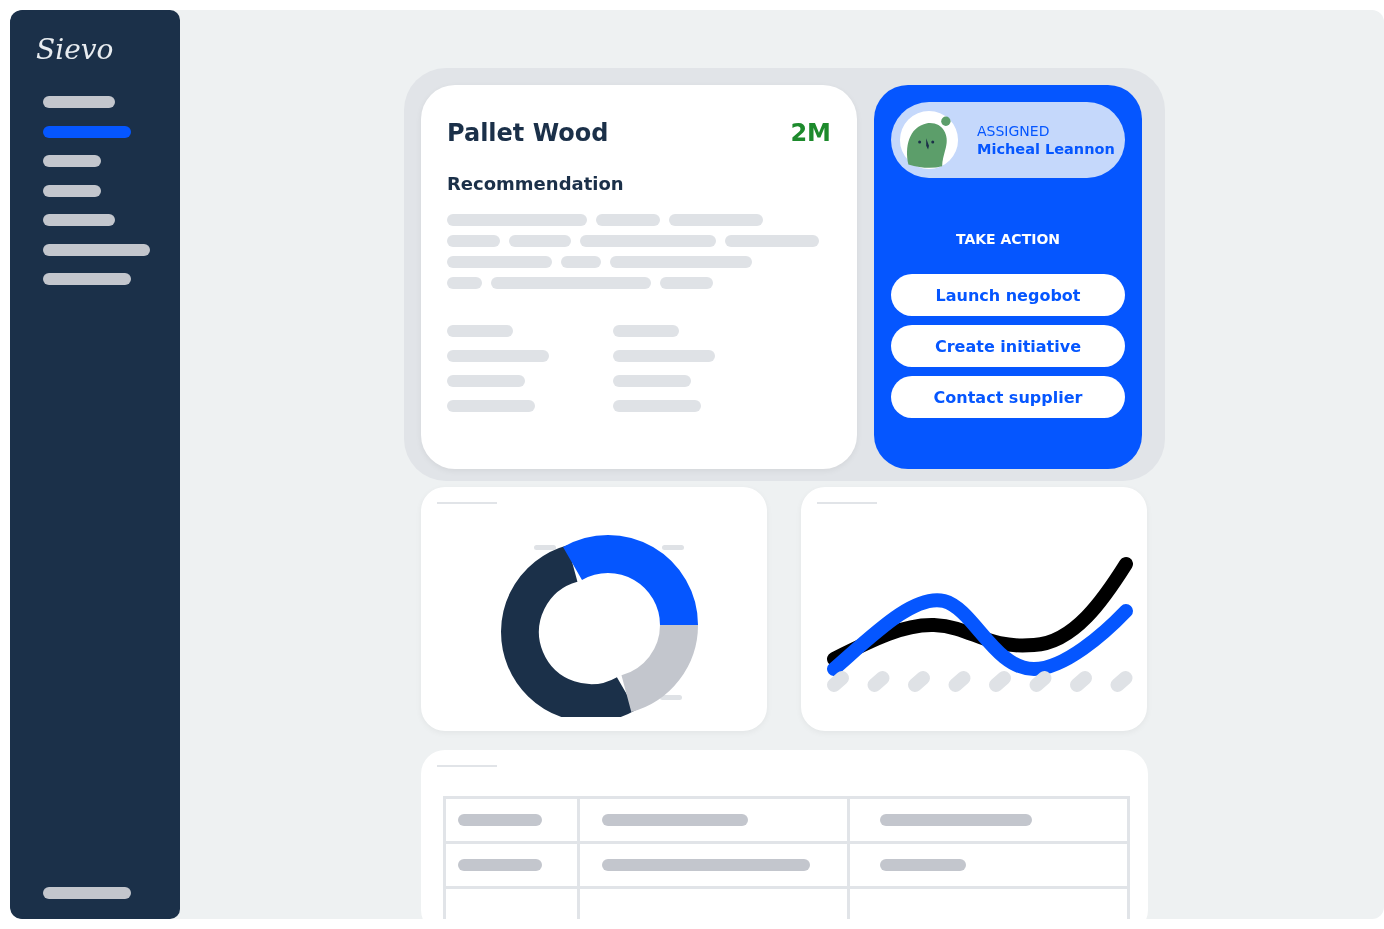 The width and height of the screenshot is (1384, 929). I want to click on assigned-label: ASSIGNED, so click(1014, 131).